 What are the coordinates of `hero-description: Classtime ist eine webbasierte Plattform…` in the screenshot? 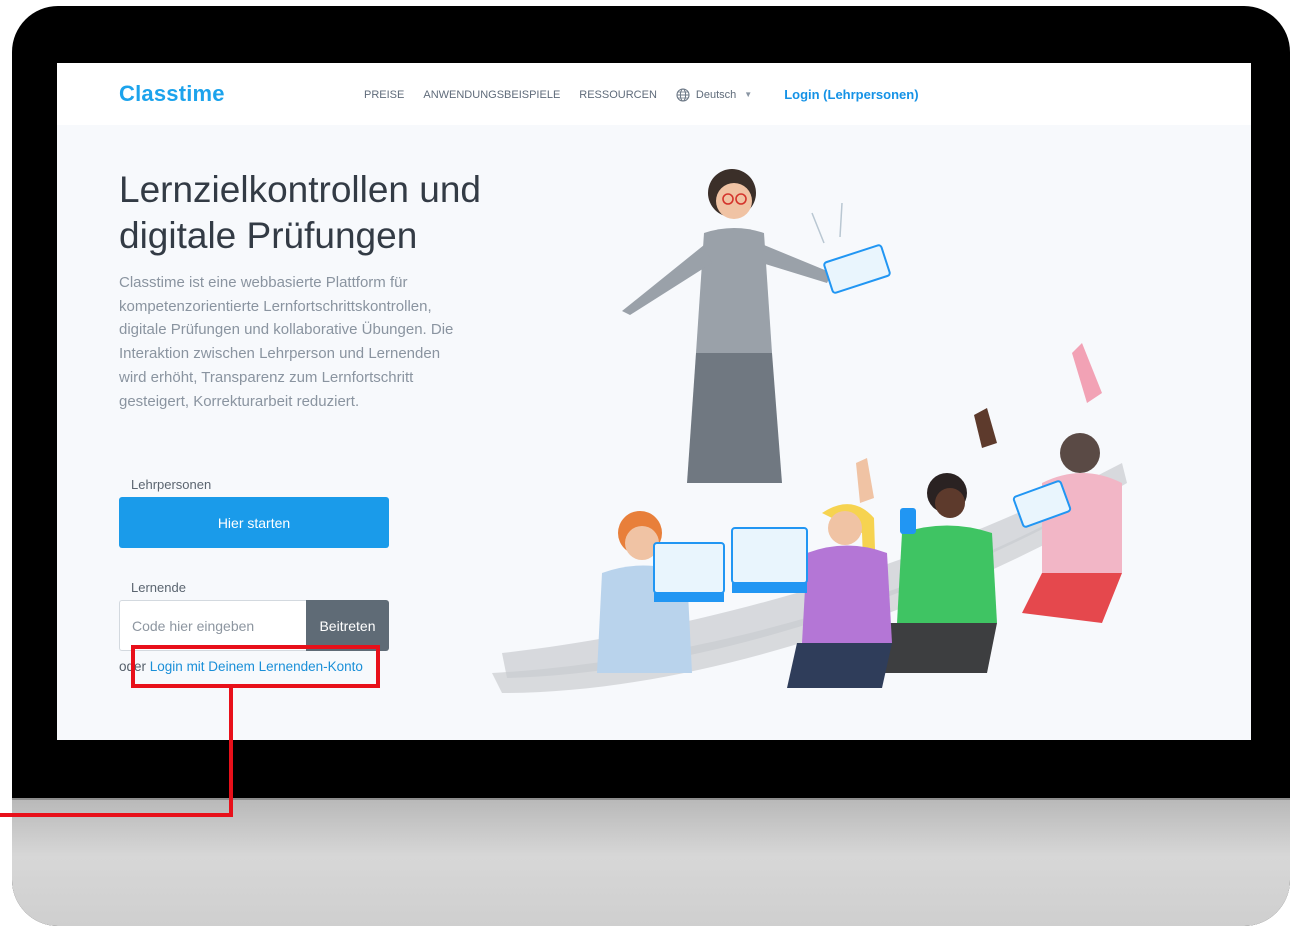 It's located at (286, 342).